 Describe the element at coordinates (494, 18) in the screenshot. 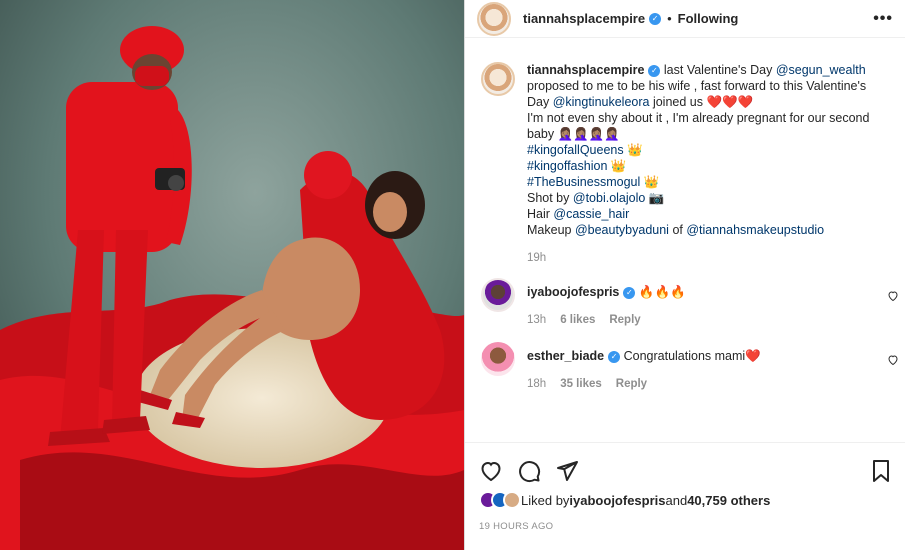

I see `author-avatar` at that location.